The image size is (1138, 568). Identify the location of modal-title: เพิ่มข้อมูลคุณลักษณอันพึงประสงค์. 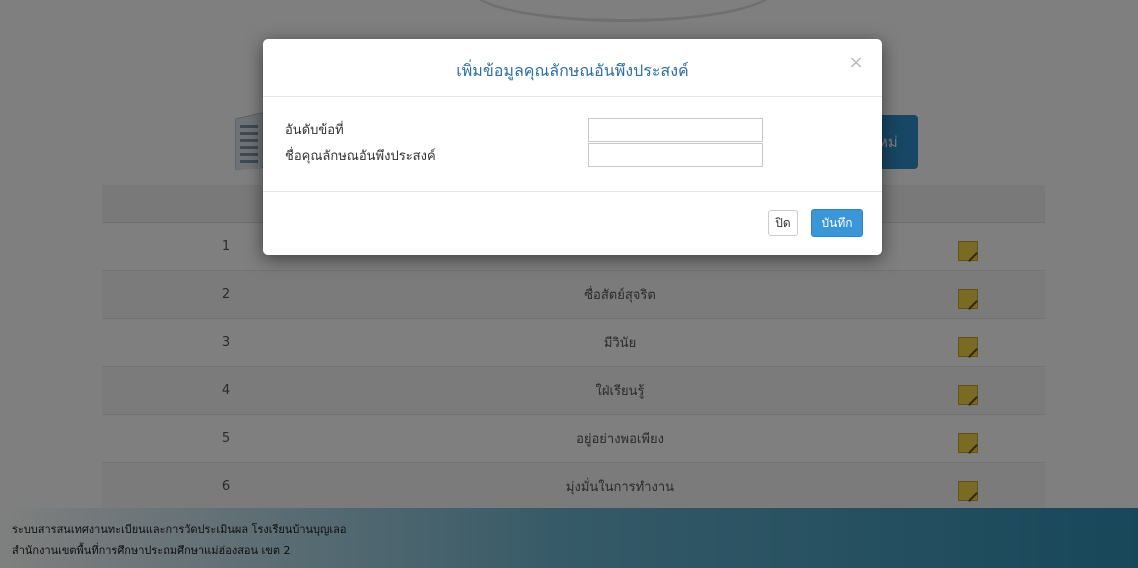
(572, 70).